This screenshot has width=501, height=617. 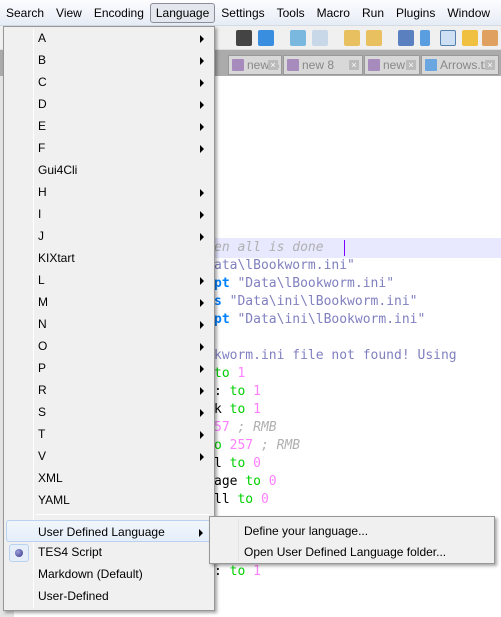 What do you see at coordinates (69, 13) in the screenshot?
I see `menu-view: View` at bounding box center [69, 13].